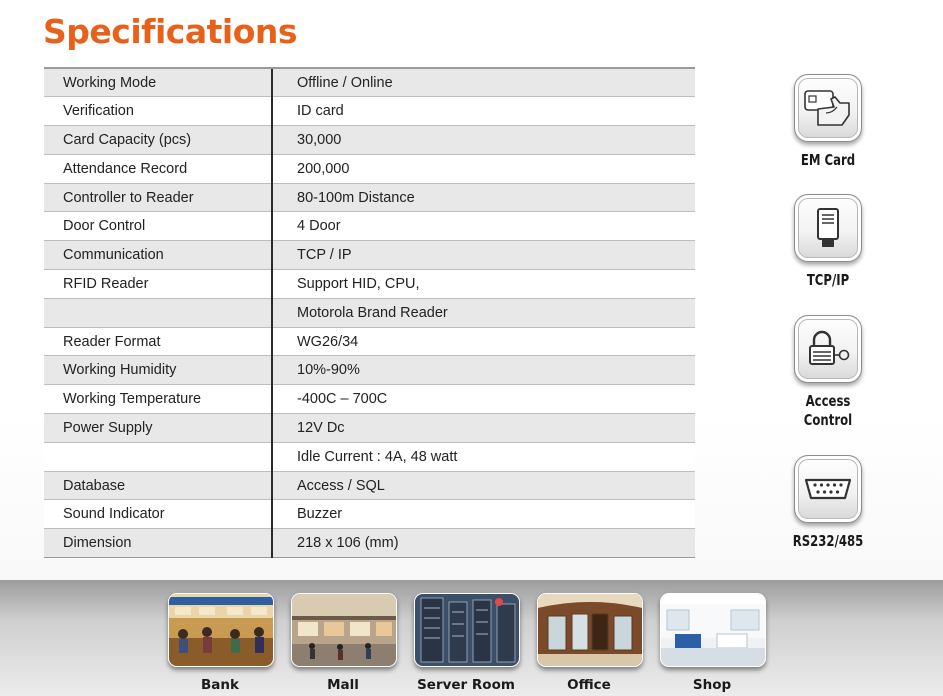 This screenshot has height=696, width=943. What do you see at coordinates (158, 370) in the screenshot?
I see `spec-label: Working Humidity` at bounding box center [158, 370].